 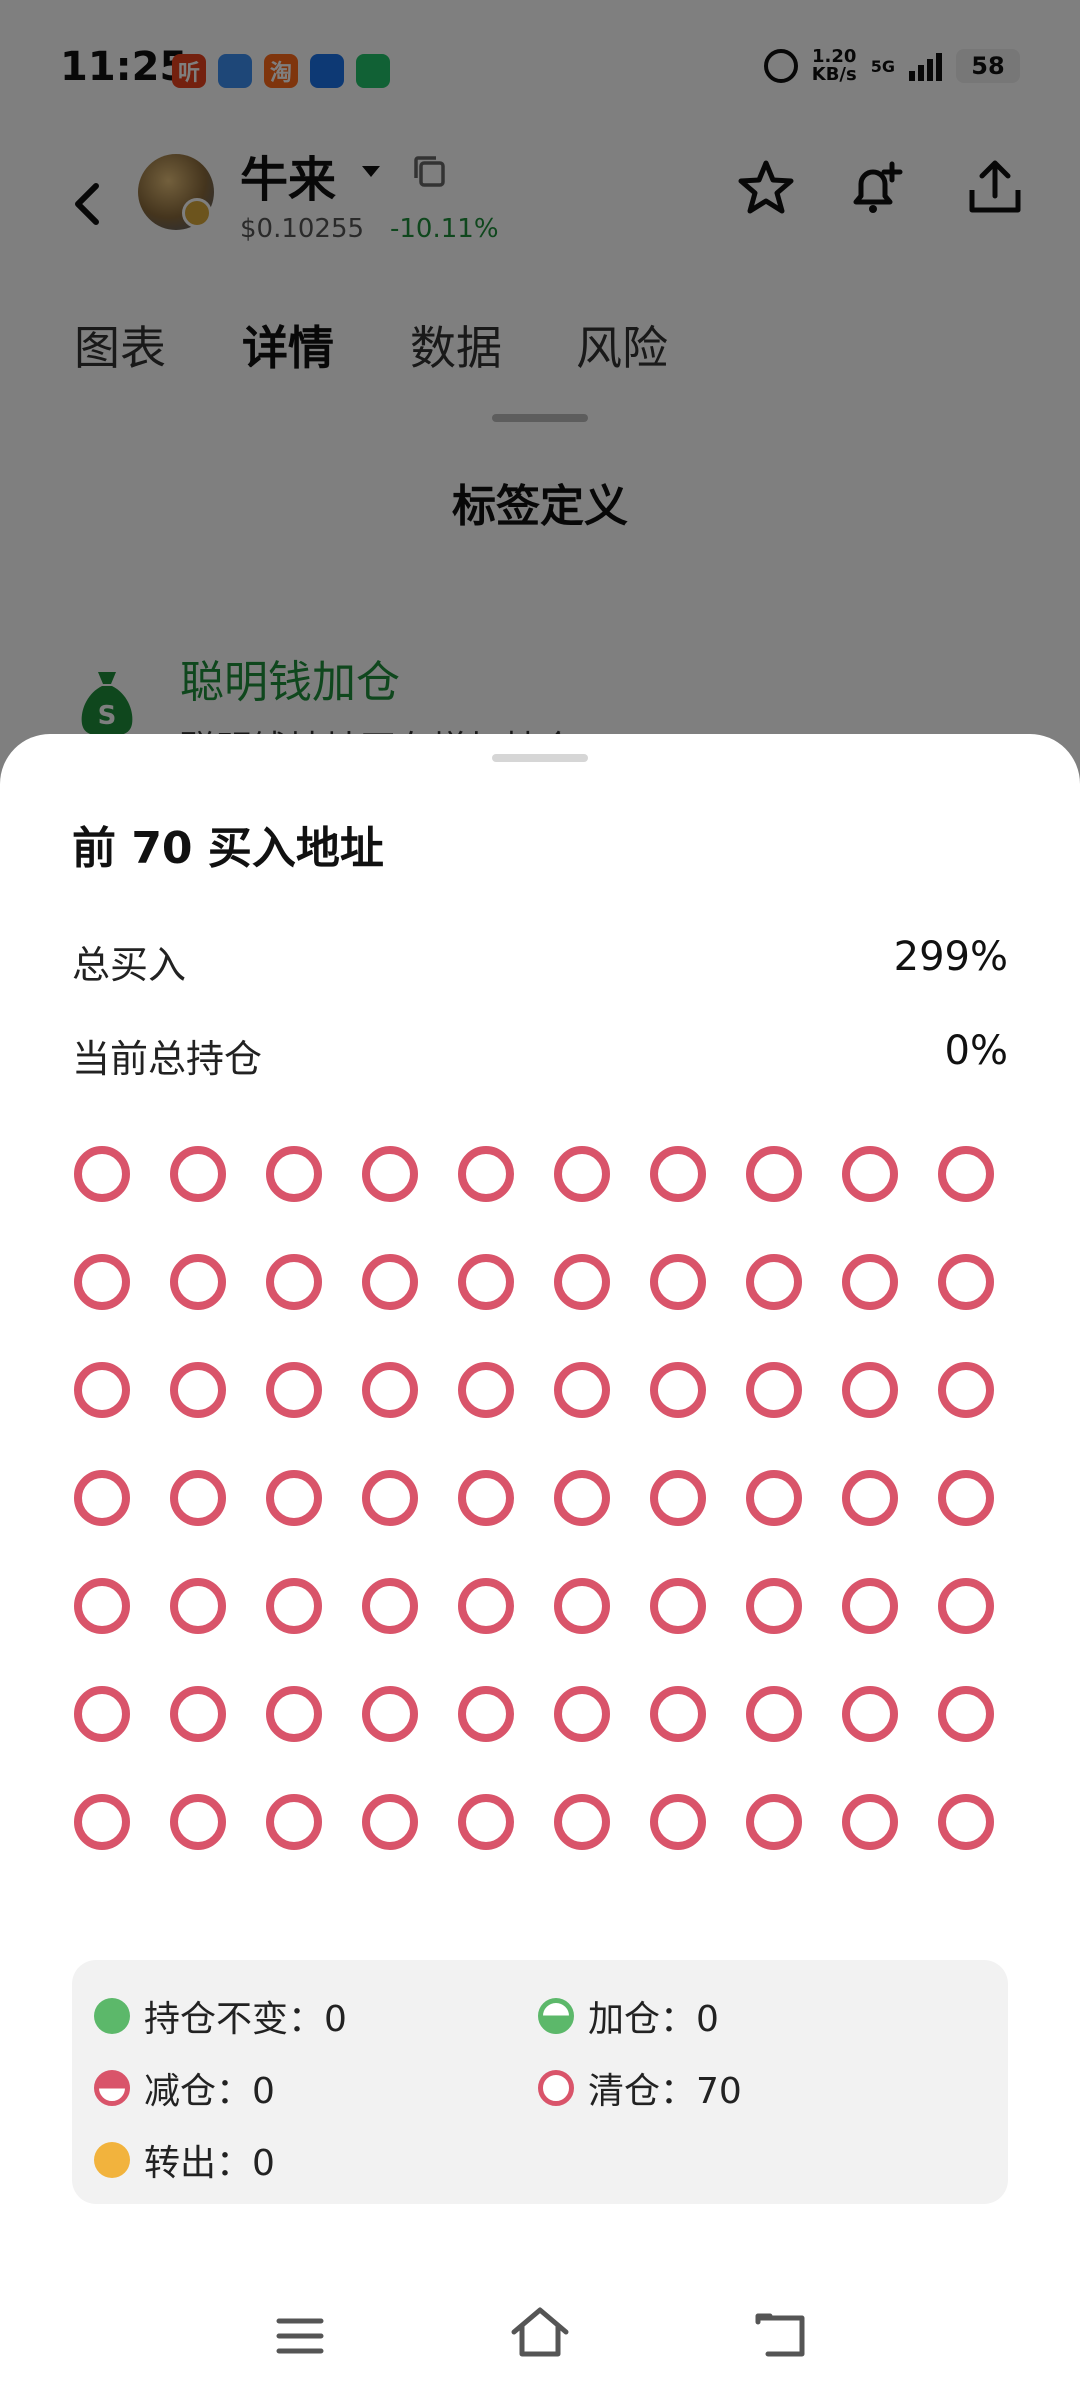 What do you see at coordinates (300, 2336) in the screenshot?
I see `menu-icon` at bounding box center [300, 2336].